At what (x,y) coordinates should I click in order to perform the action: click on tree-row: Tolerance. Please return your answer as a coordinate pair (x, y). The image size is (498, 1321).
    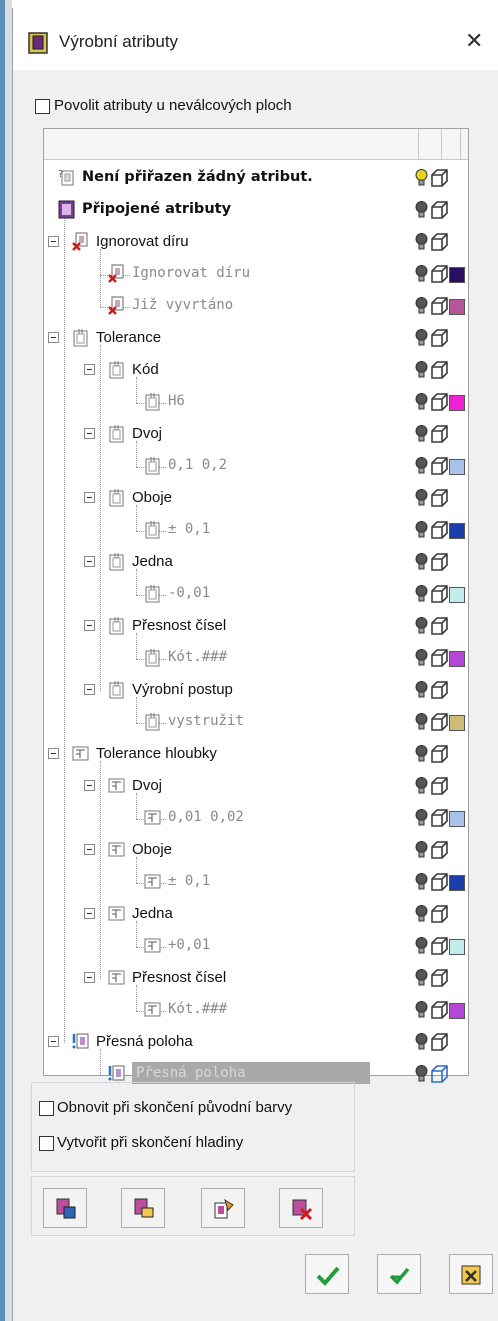
    Looking at the image, I should click on (256, 339).